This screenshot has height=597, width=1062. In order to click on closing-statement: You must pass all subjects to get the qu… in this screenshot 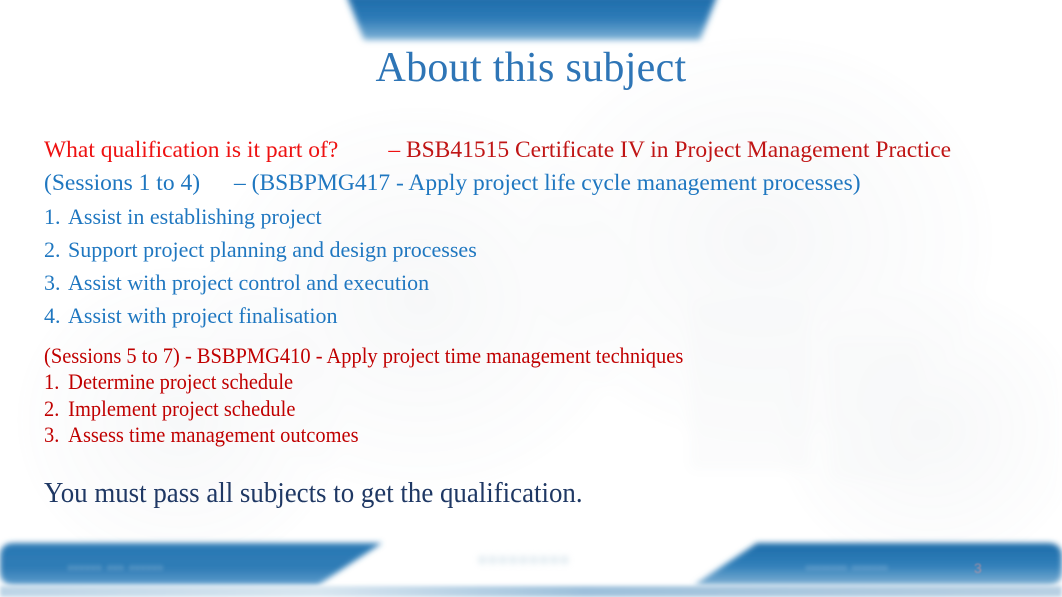, I will do `click(313, 493)`.